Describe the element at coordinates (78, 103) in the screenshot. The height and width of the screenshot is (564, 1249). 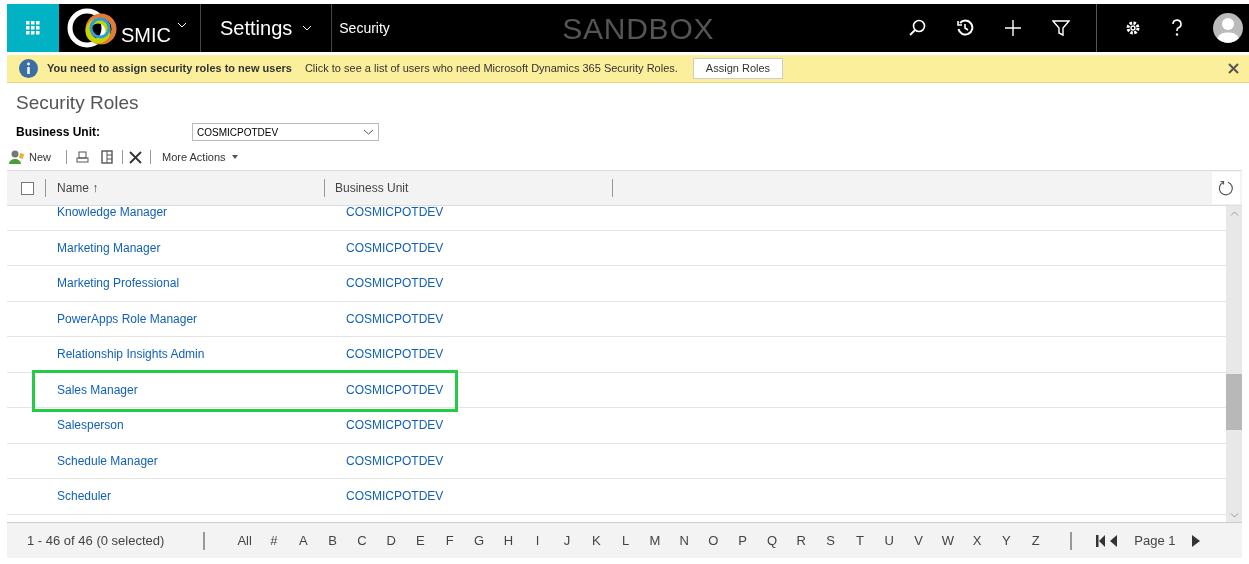
I see `page-title: Security Roles` at that location.